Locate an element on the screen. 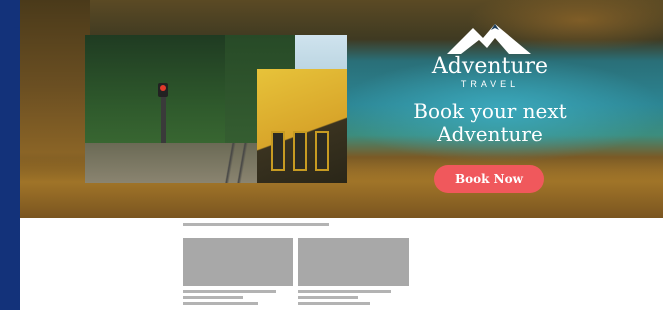  left-frame-edge is located at coordinates (17, 155).